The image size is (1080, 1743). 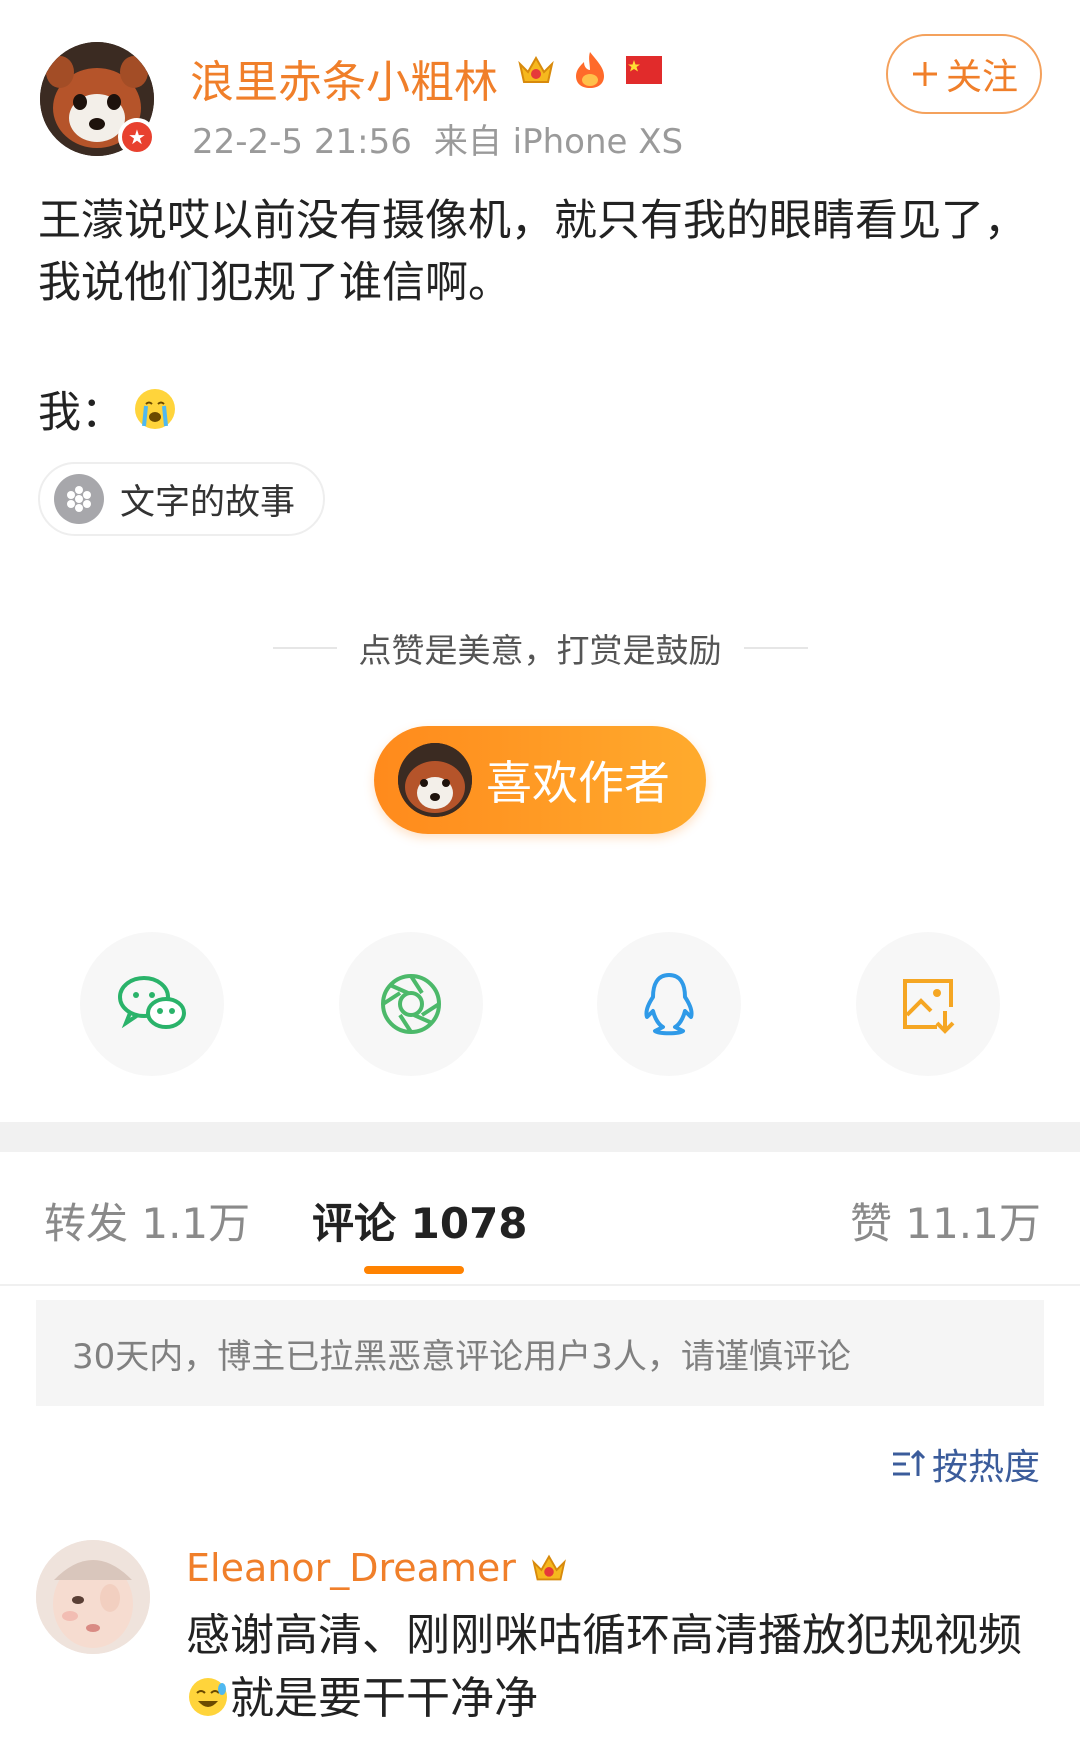 I want to click on post-source: 来自 iPhone XS, so click(x=558, y=142).